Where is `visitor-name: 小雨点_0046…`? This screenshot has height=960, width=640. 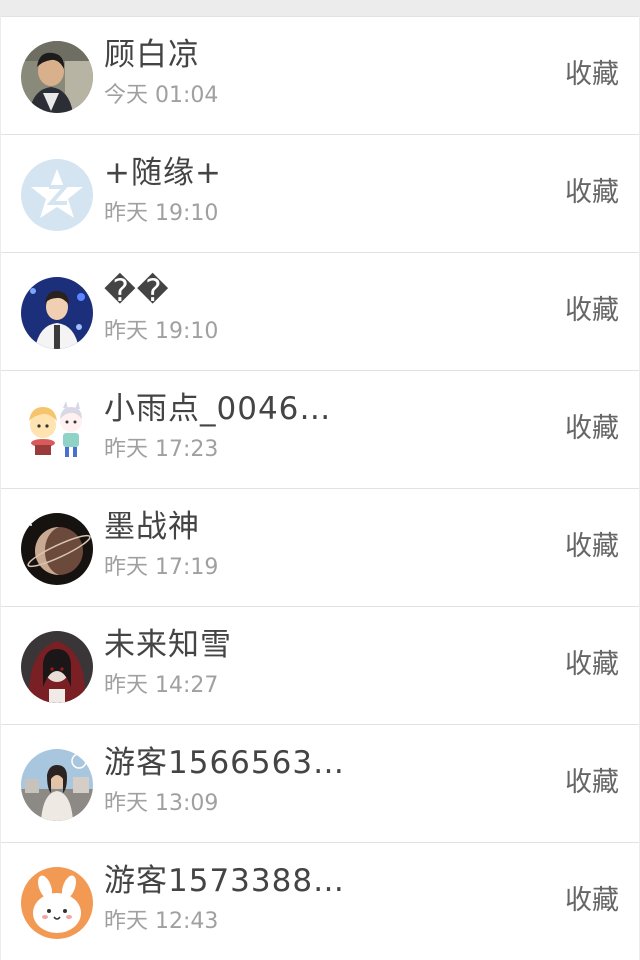
visitor-name: 小雨点_0046… is located at coordinates (218, 409).